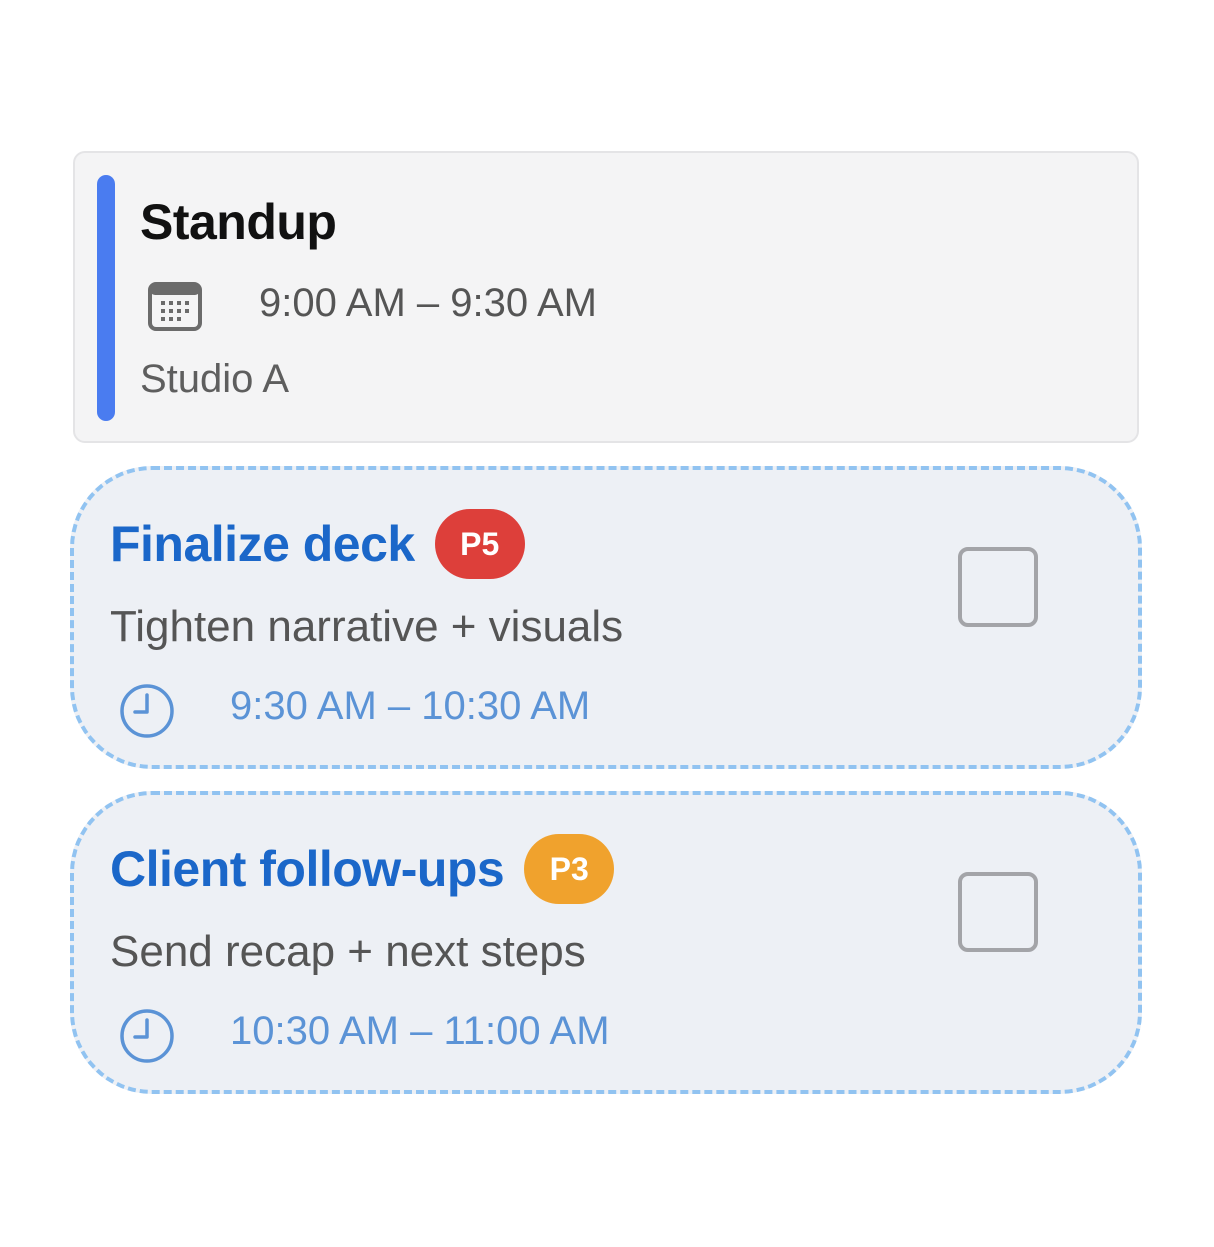  Describe the element at coordinates (569, 869) in the screenshot. I see `priority-badge: P3` at that location.